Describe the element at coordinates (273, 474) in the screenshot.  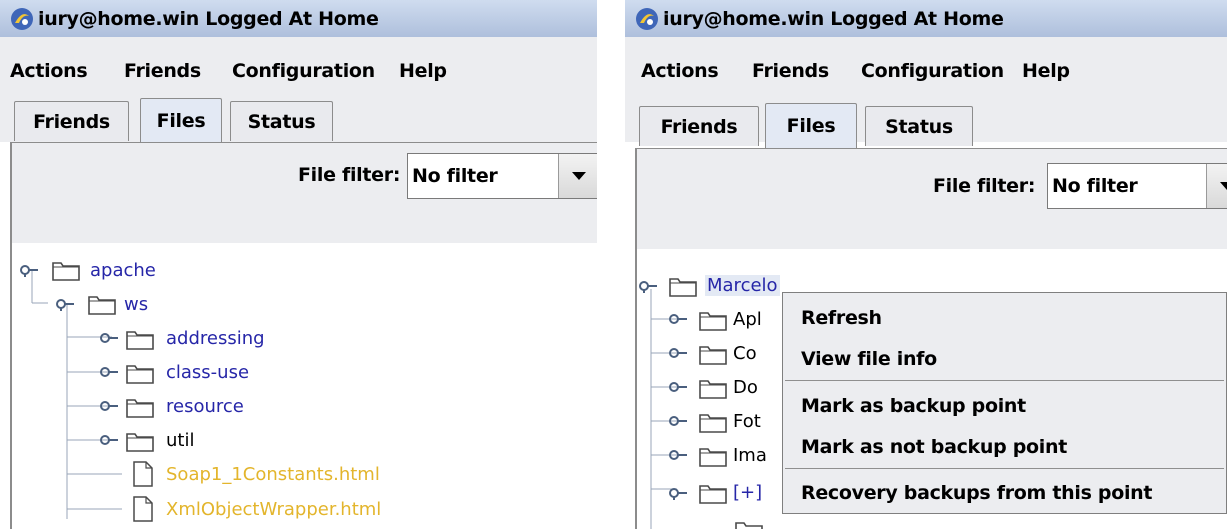
I see `tree-file-soap-constants: Soap1_1Constants.html` at that location.